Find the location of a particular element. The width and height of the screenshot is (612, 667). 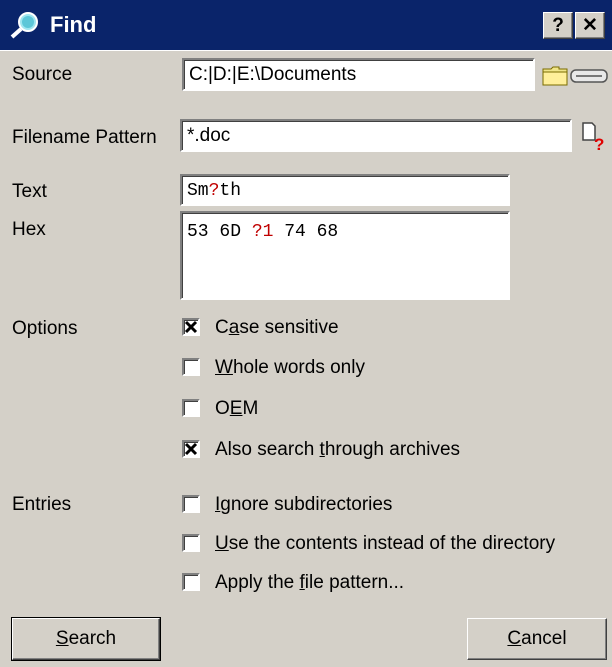

title-bar: Find ? ✕ is located at coordinates (306, 25).